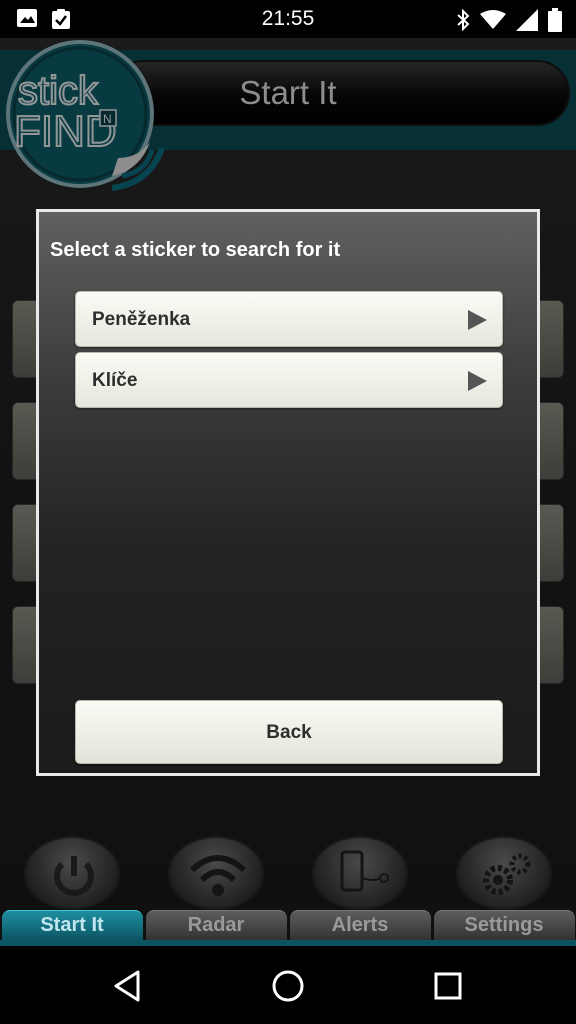 This screenshot has height=1024, width=576. What do you see at coordinates (289, 319) in the screenshot?
I see `sticker-option-penezenka: Peněženka` at bounding box center [289, 319].